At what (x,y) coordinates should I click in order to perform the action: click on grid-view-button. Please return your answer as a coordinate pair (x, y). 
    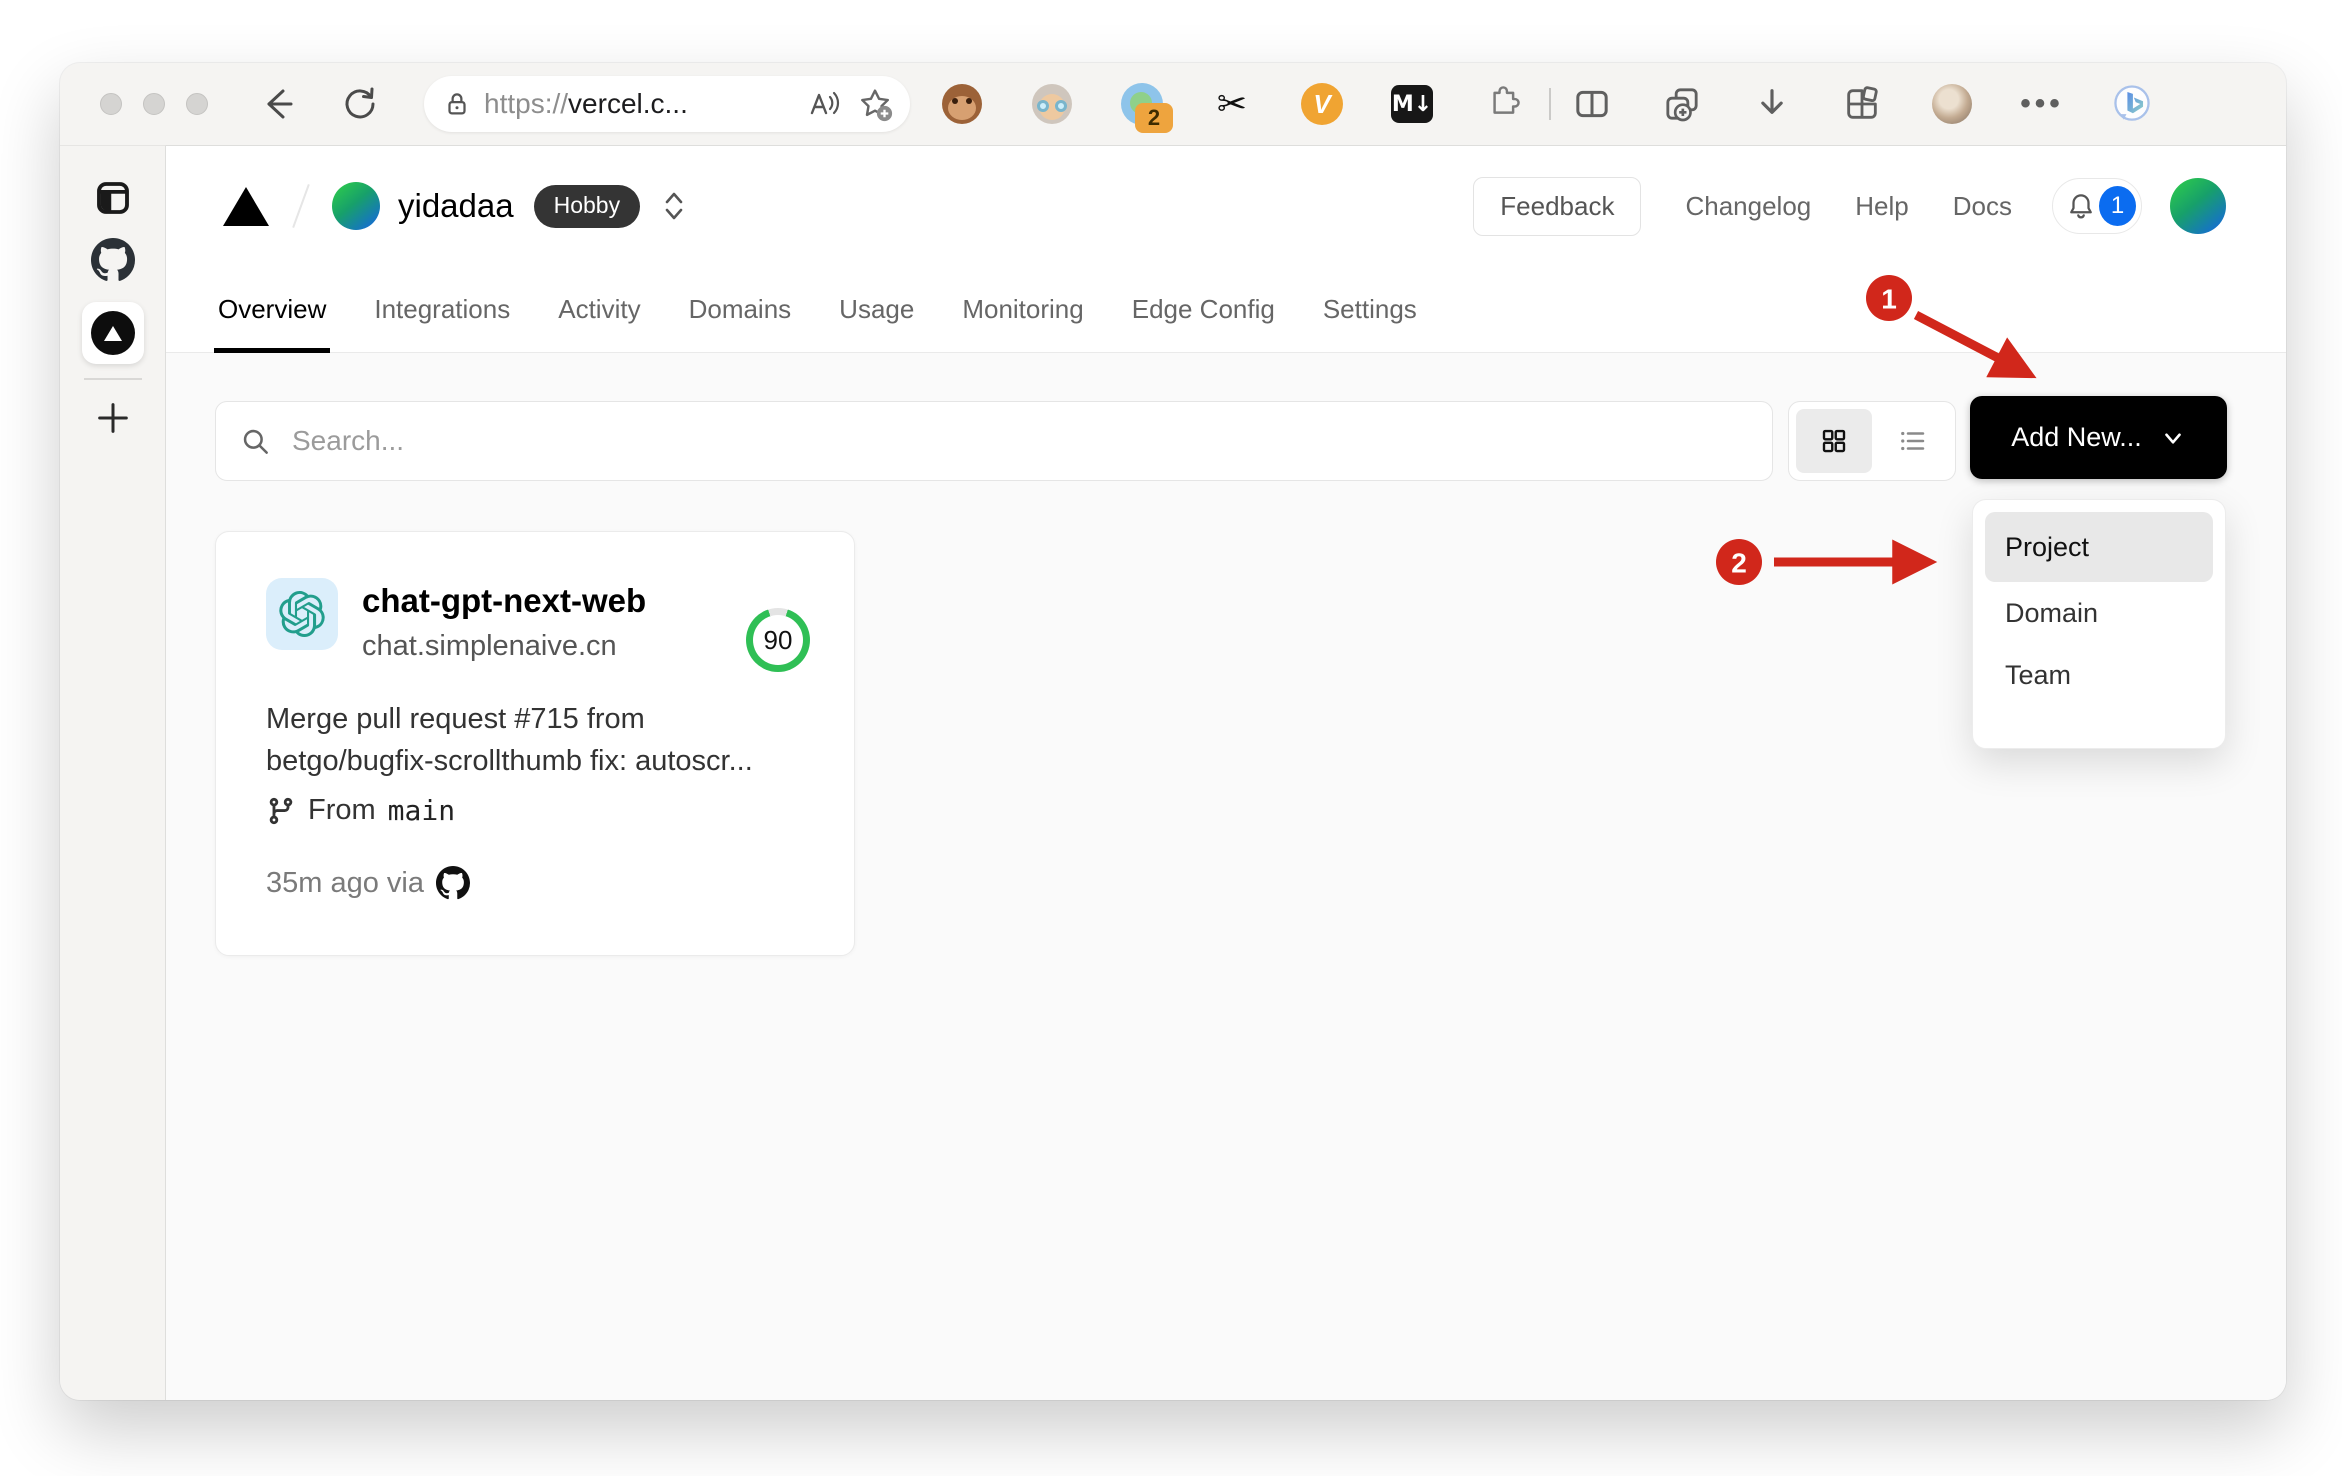
    Looking at the image, I should click on (1834, 441).